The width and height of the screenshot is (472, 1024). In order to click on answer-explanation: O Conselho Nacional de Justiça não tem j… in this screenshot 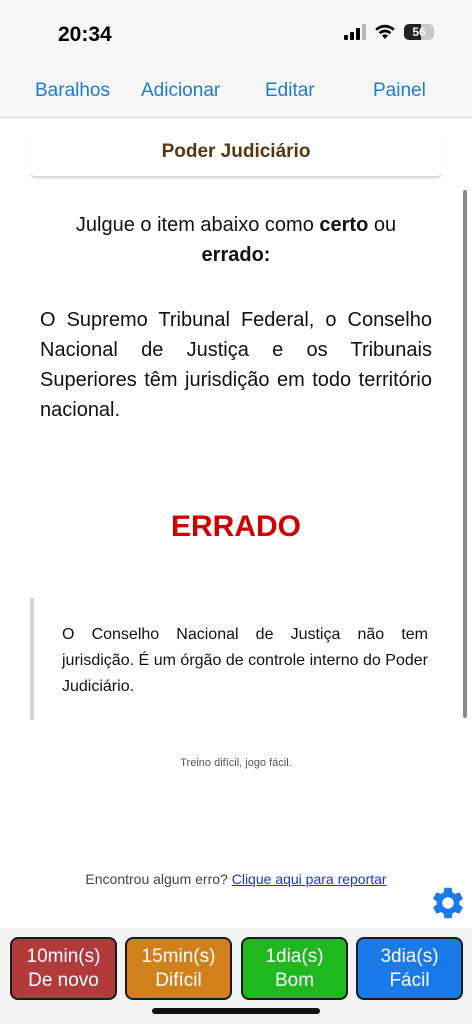, I will do `click(234, 659)`.